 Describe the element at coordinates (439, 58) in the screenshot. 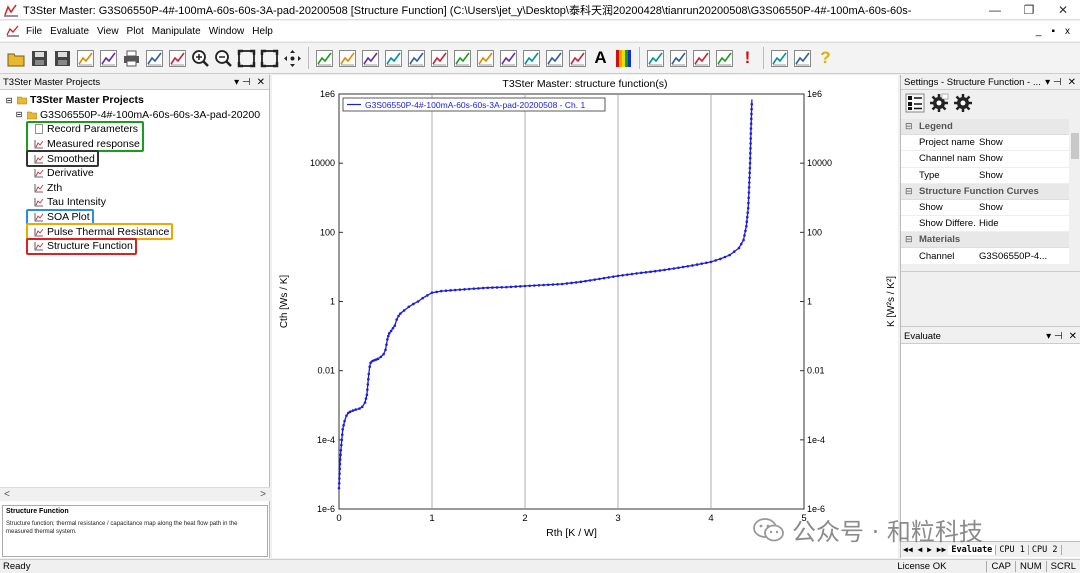

I see `curve-e-icon` at that location.